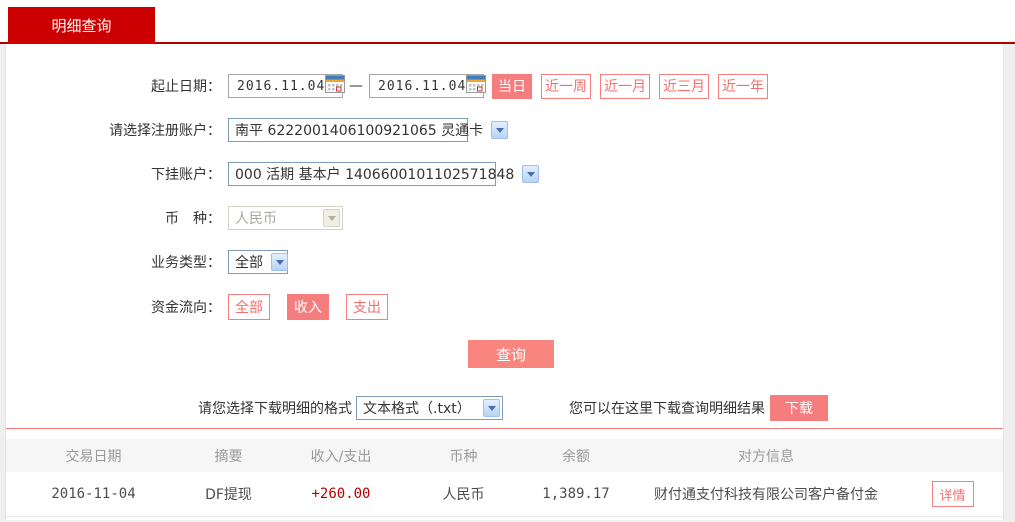 This screenshot has height=522, width=1015. Describe the element at coordinates (249, 307) in the screenshot. I see `fund-flow-all-button: 全部` at that location.